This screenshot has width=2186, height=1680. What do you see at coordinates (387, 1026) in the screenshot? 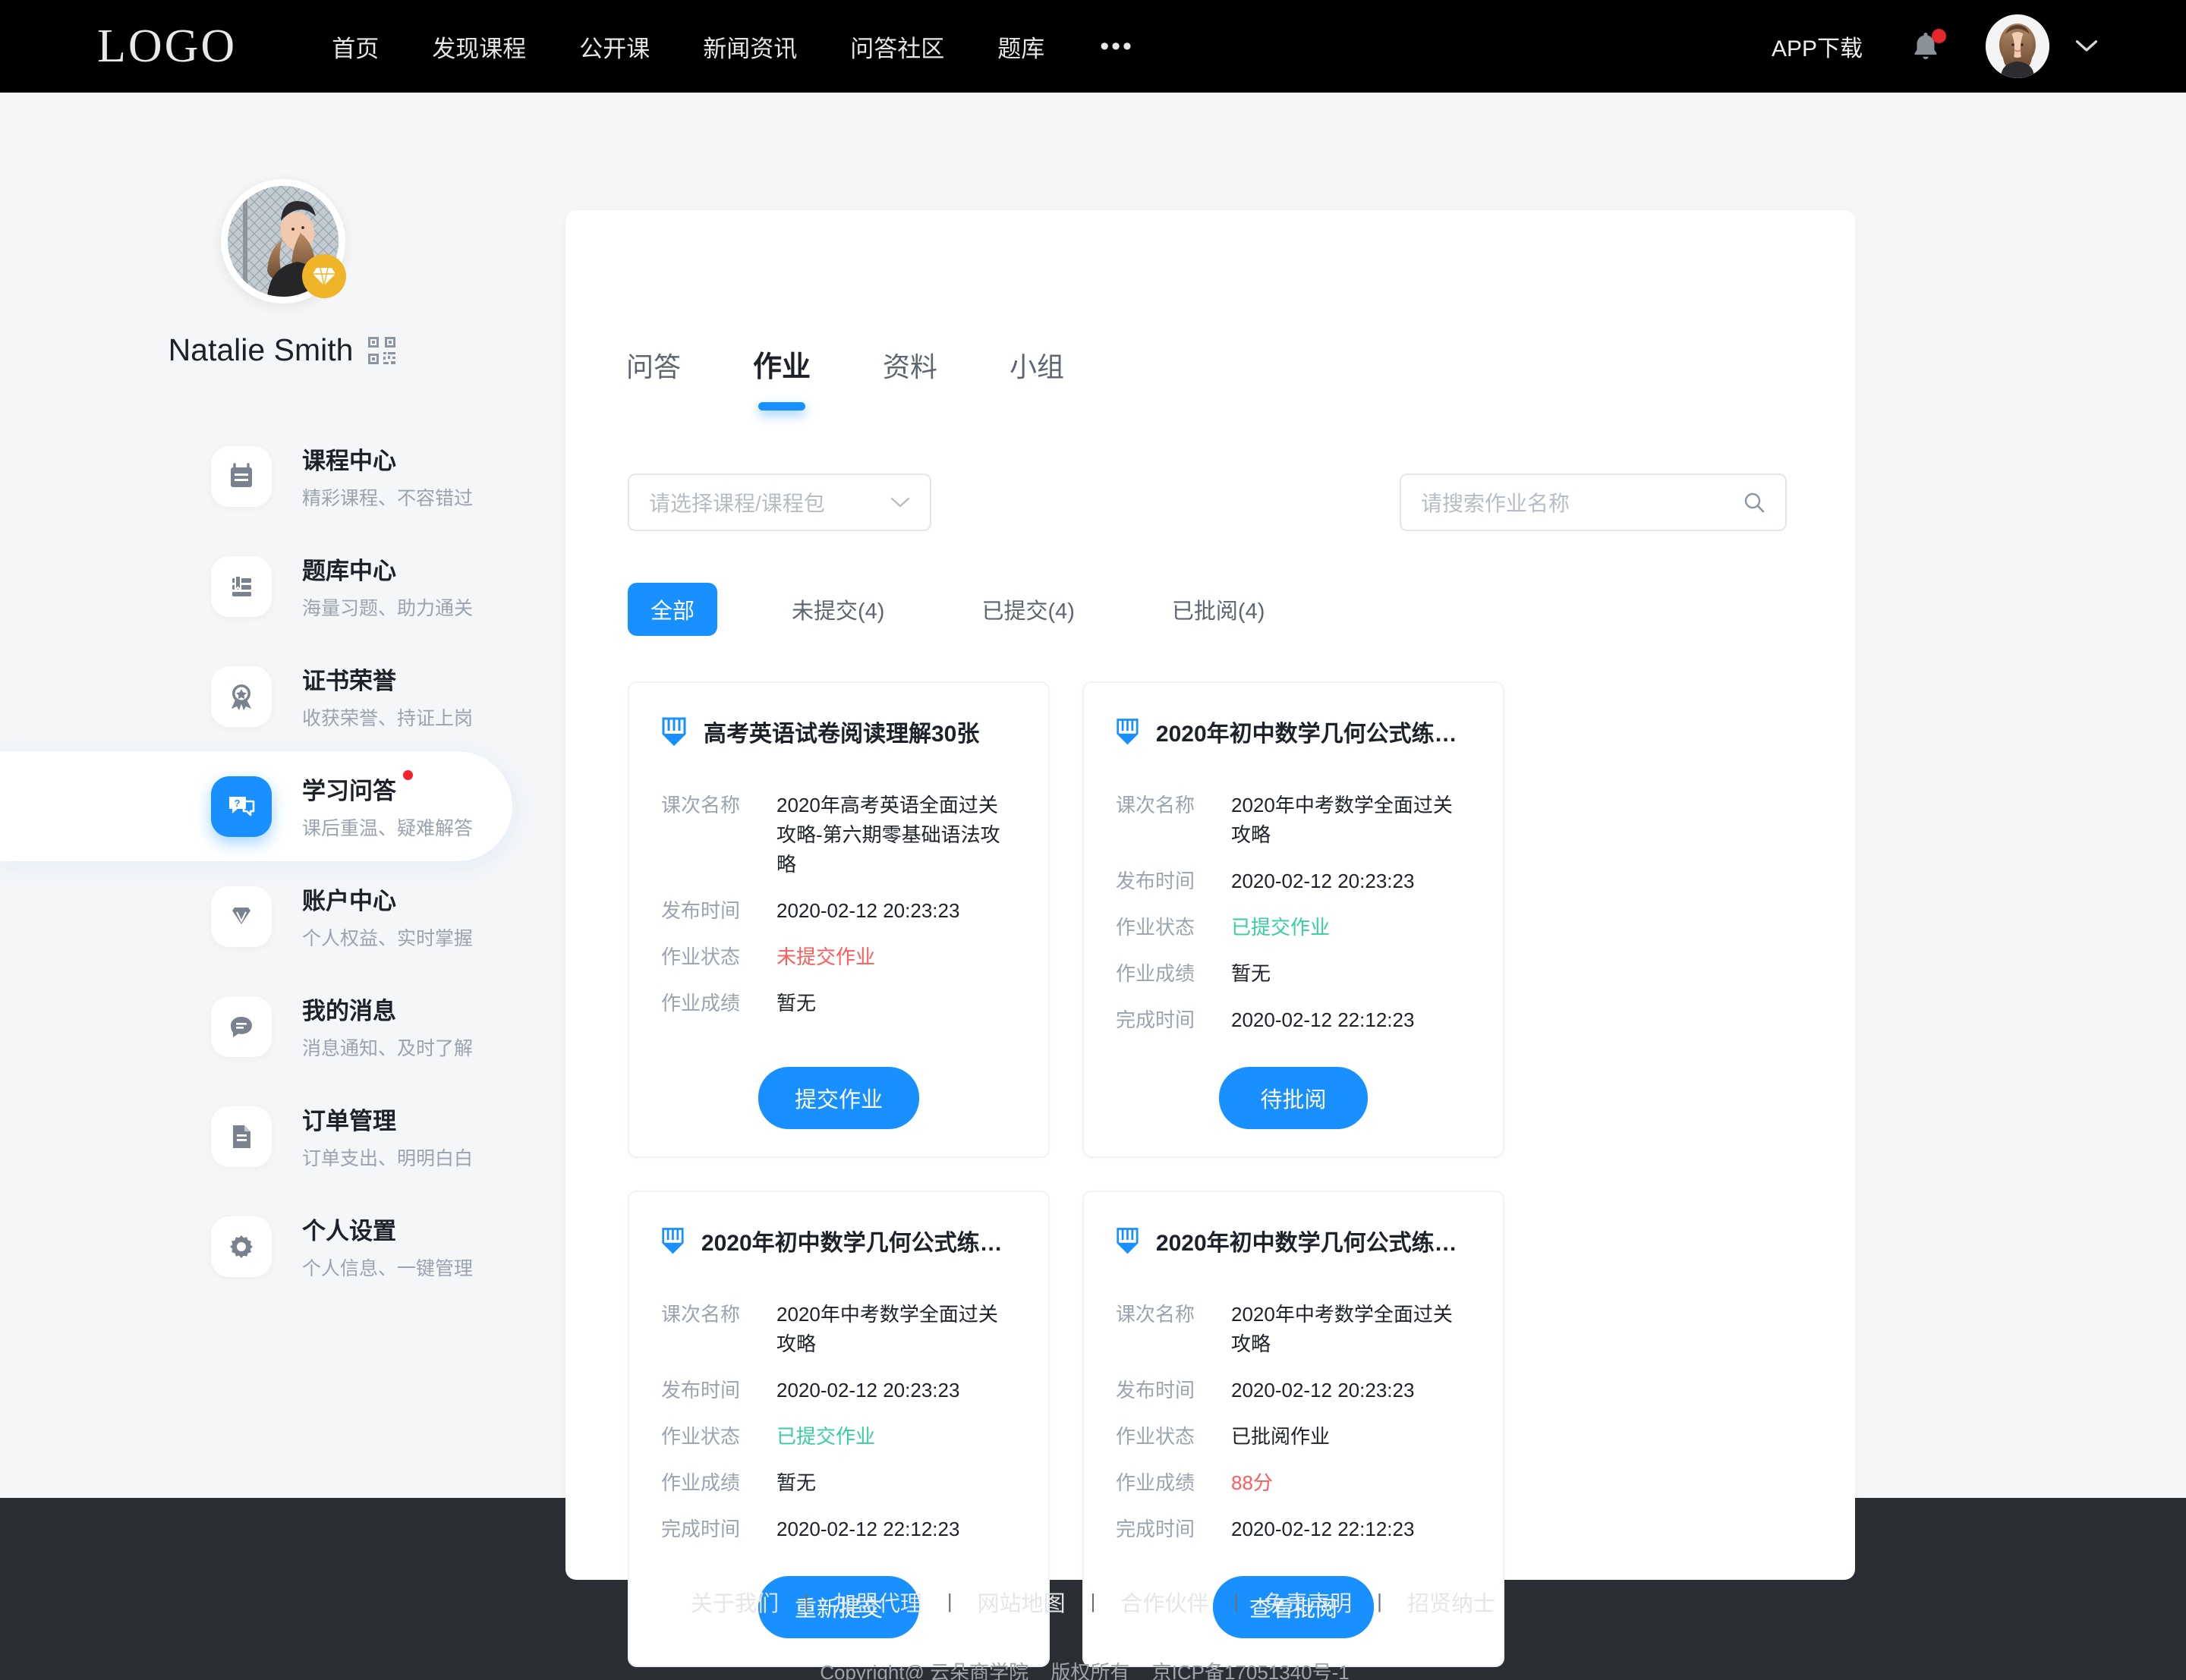
I see `sidebar-item-texts: 我的消息 消息通知、及时了解` at bounding box center [387, 1026].